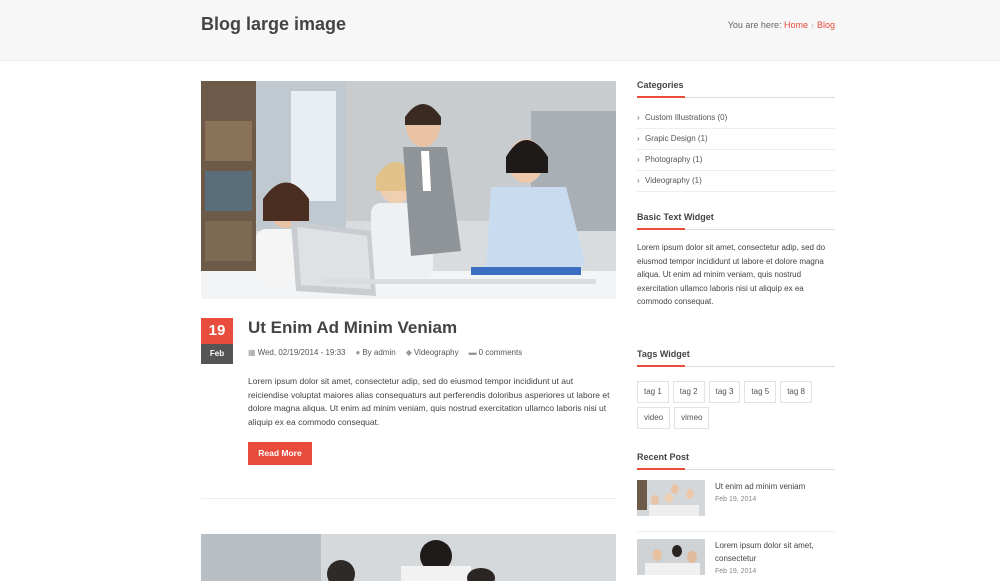 The image size is (1000, 581). What do you see at coordinates (663, 457) in the screenshot?
I see `recent-post-widget-title: Recent Post` at bounding box center [663, 457].